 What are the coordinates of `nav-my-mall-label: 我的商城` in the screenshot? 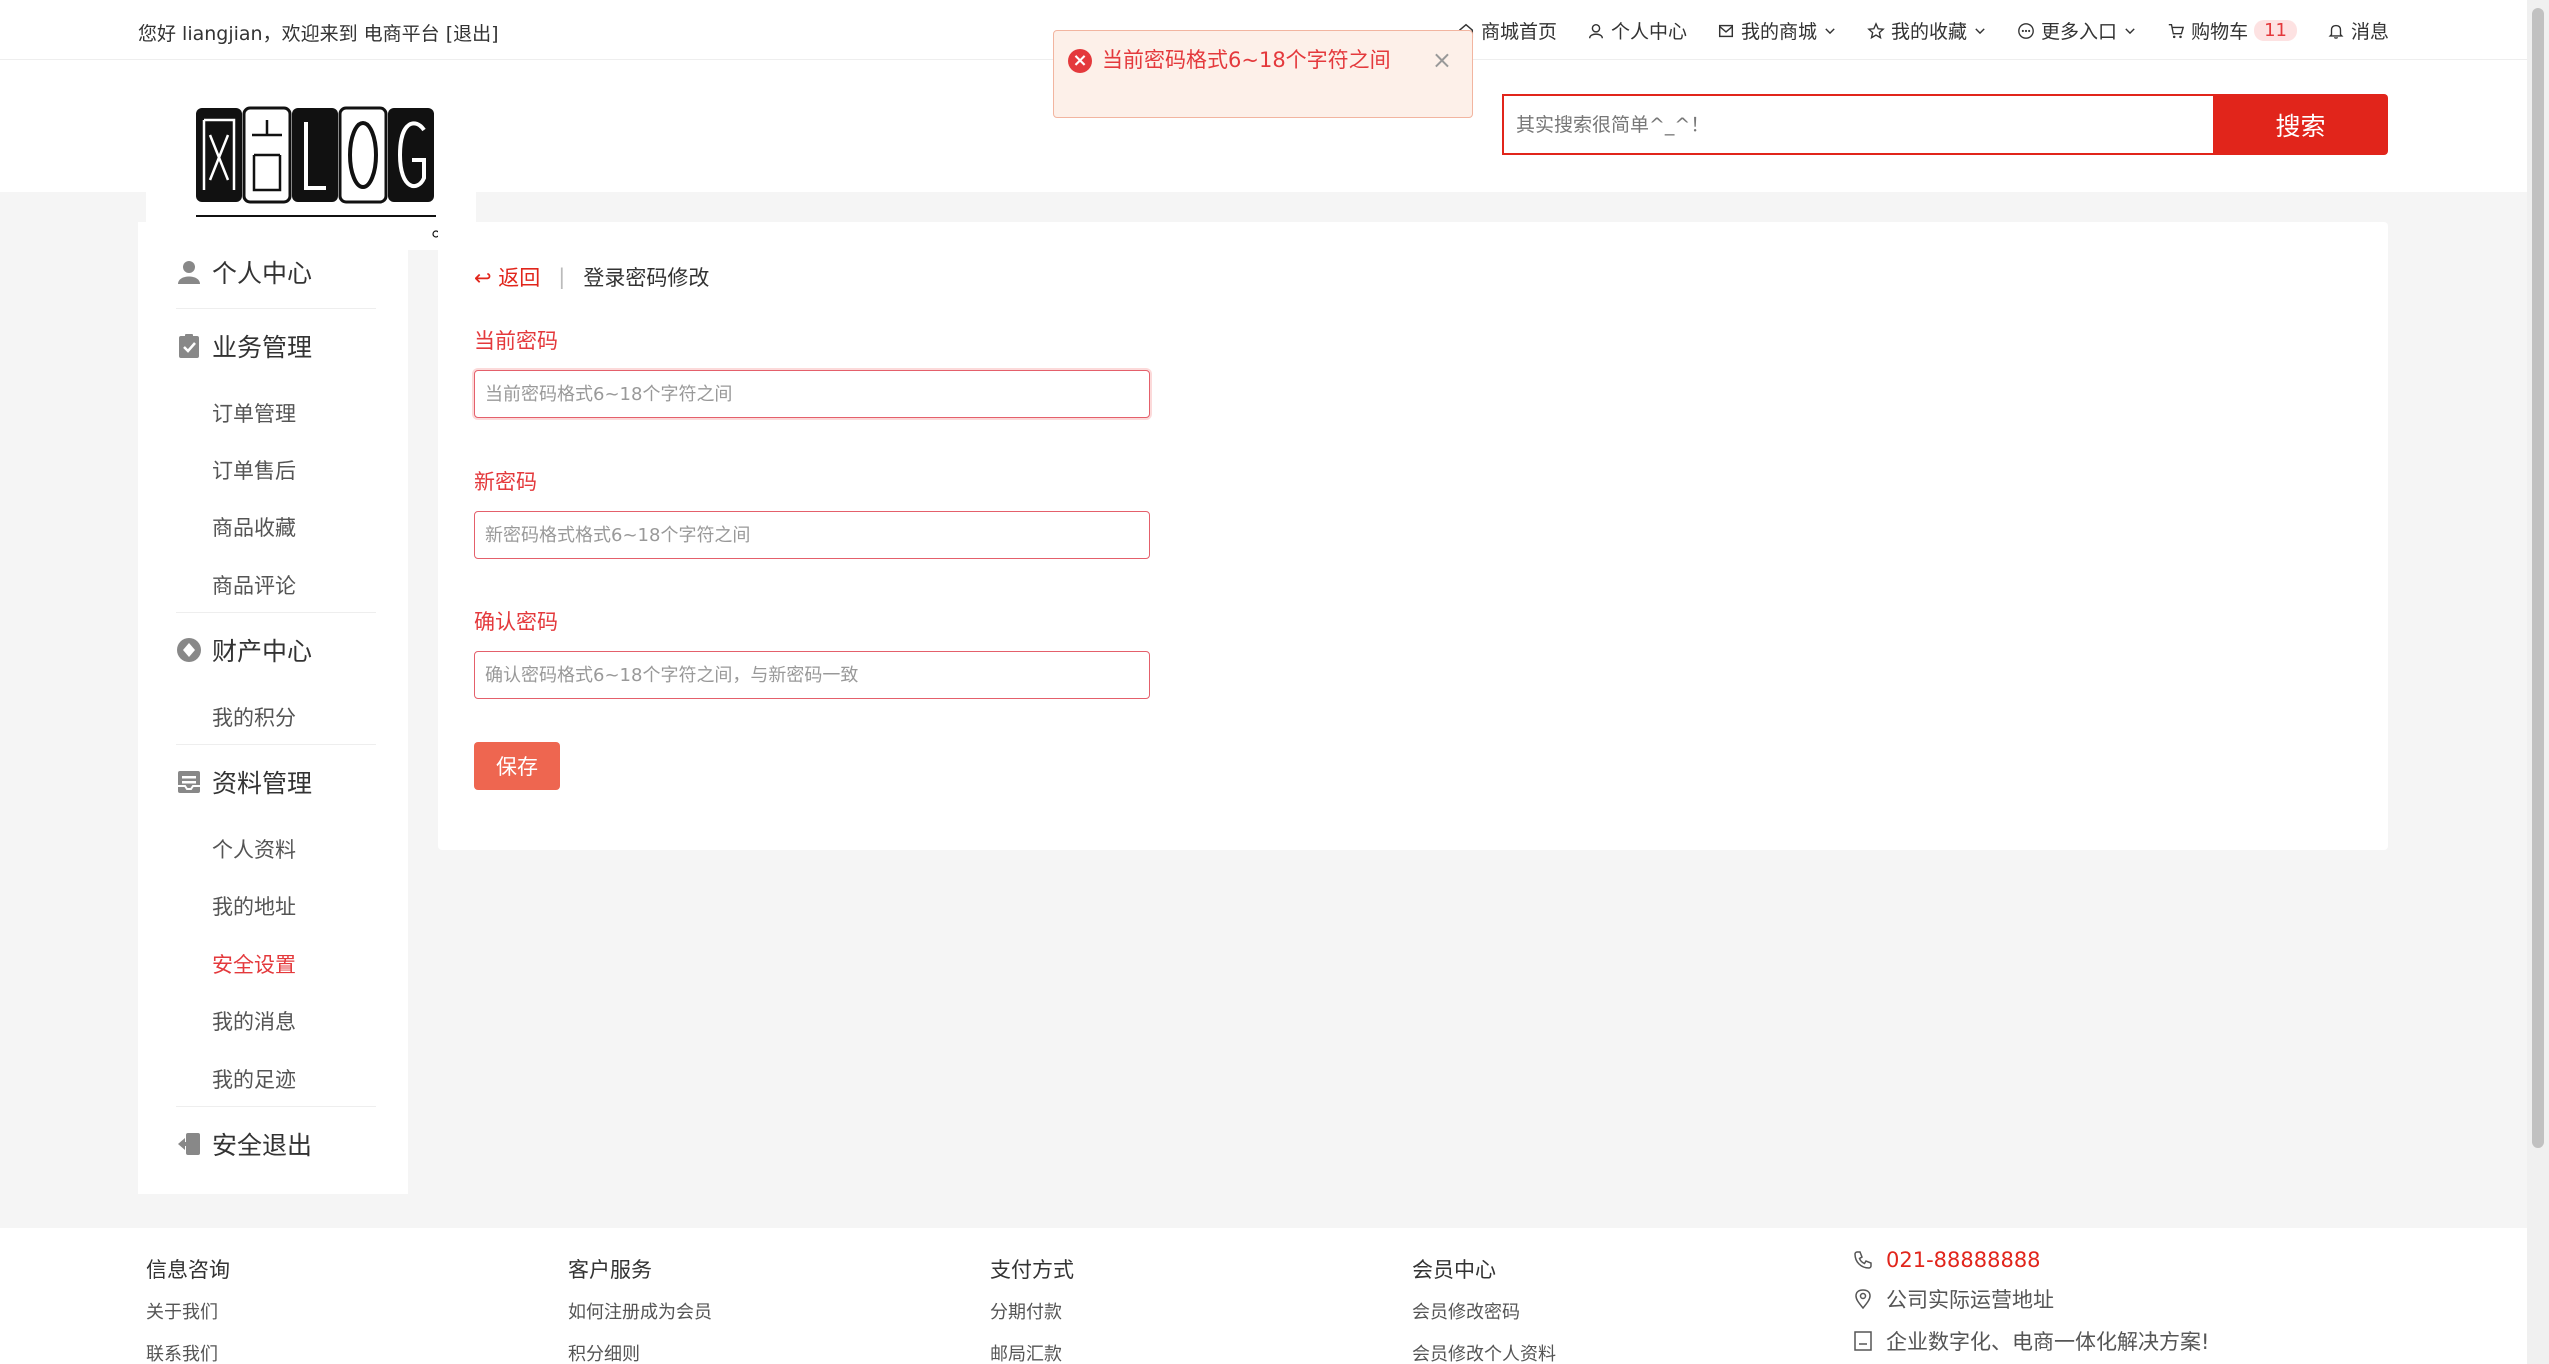 It's located at (1779, 32).